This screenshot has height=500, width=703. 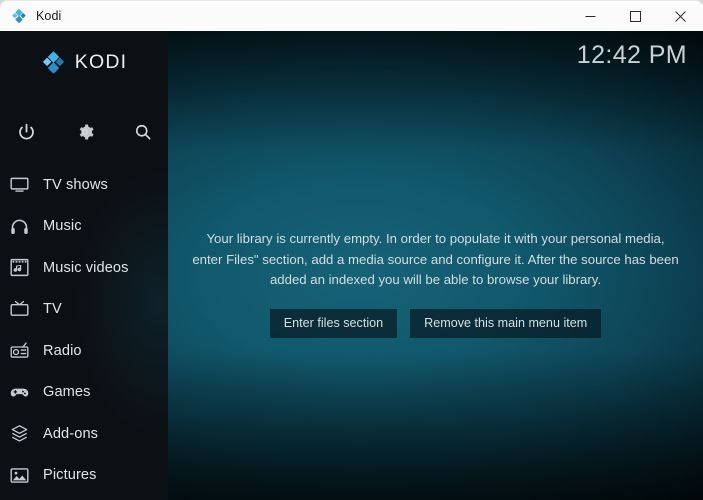 I want to click on sidebar-item-videos: Videos, so click(x=84, y=498).